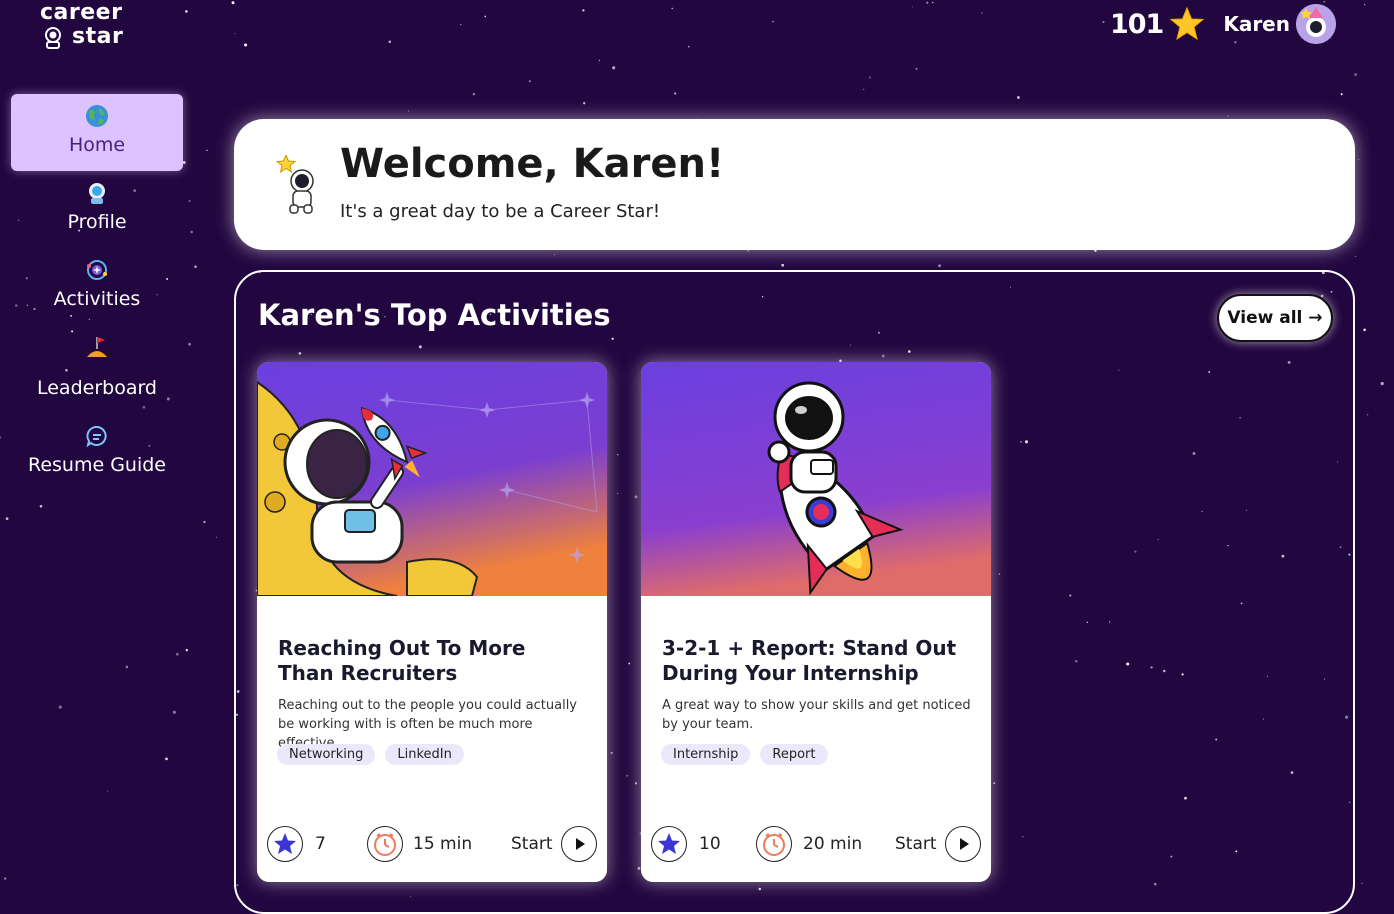  Describe the element at coordinates (669, 844) in the screenshot. I see `star-badge-icon` at that location.